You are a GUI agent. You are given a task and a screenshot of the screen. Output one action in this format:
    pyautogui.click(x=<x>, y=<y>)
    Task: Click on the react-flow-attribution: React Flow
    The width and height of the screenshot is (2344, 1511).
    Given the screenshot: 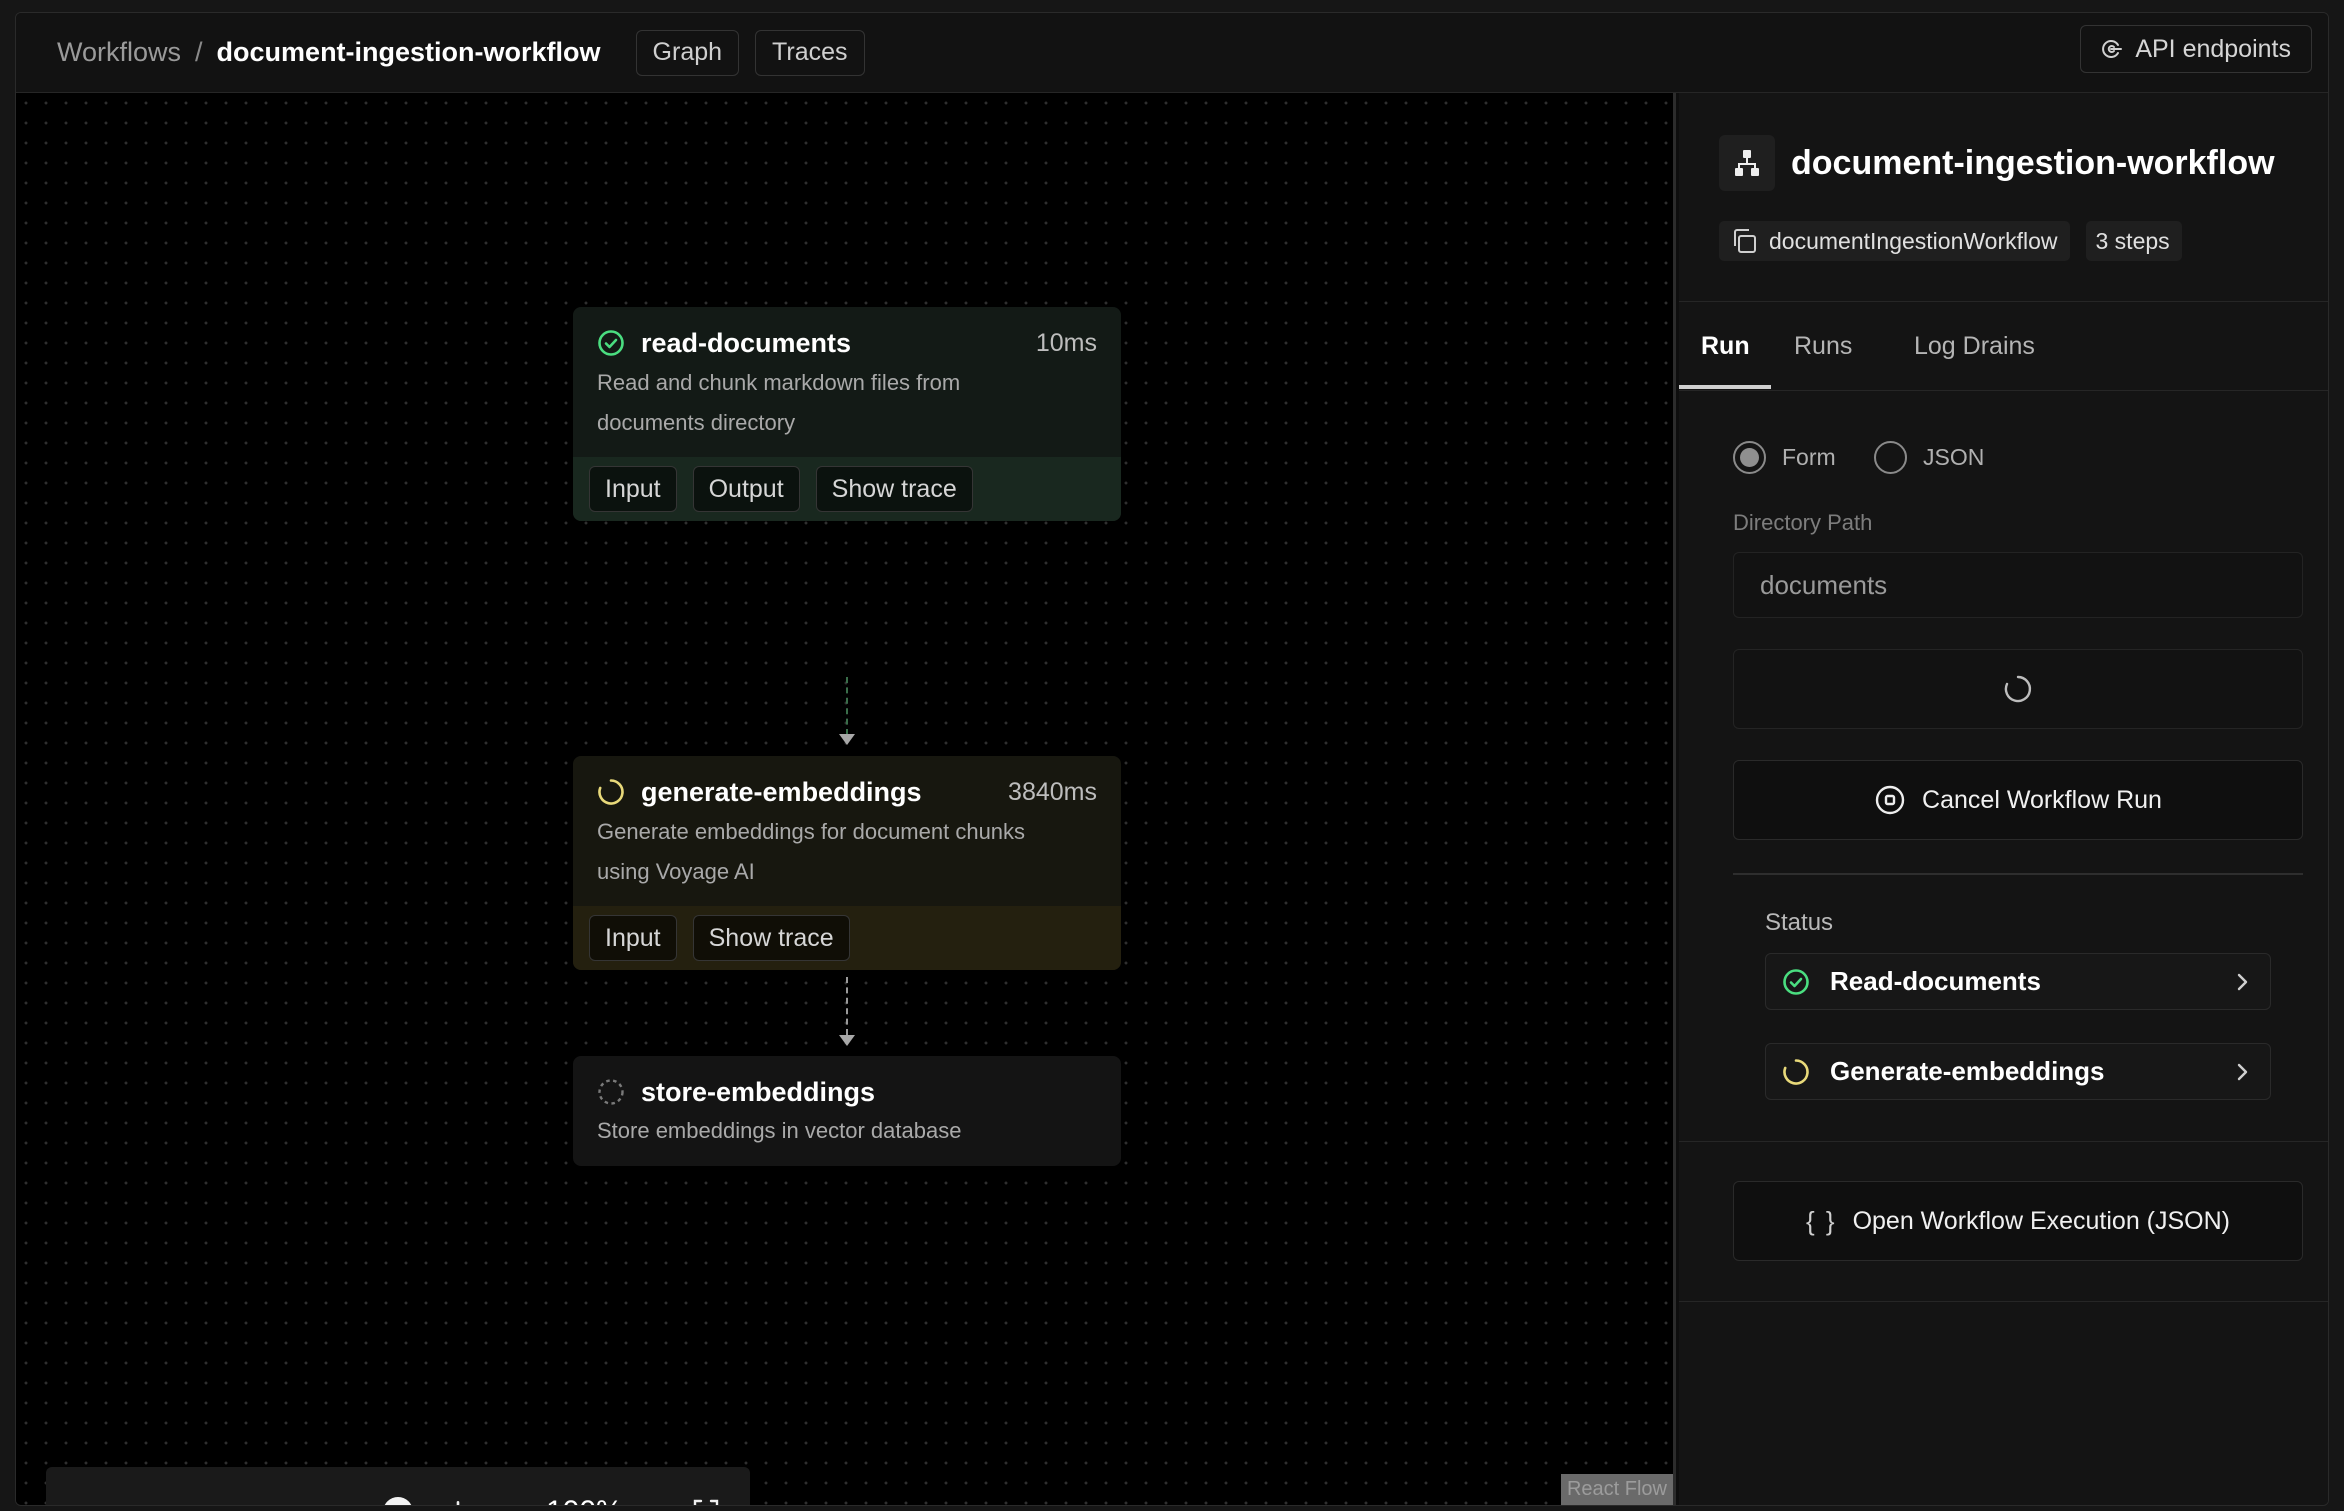 What is the action you would take?
    pyautogui.click(x=1616, y=1489)
    